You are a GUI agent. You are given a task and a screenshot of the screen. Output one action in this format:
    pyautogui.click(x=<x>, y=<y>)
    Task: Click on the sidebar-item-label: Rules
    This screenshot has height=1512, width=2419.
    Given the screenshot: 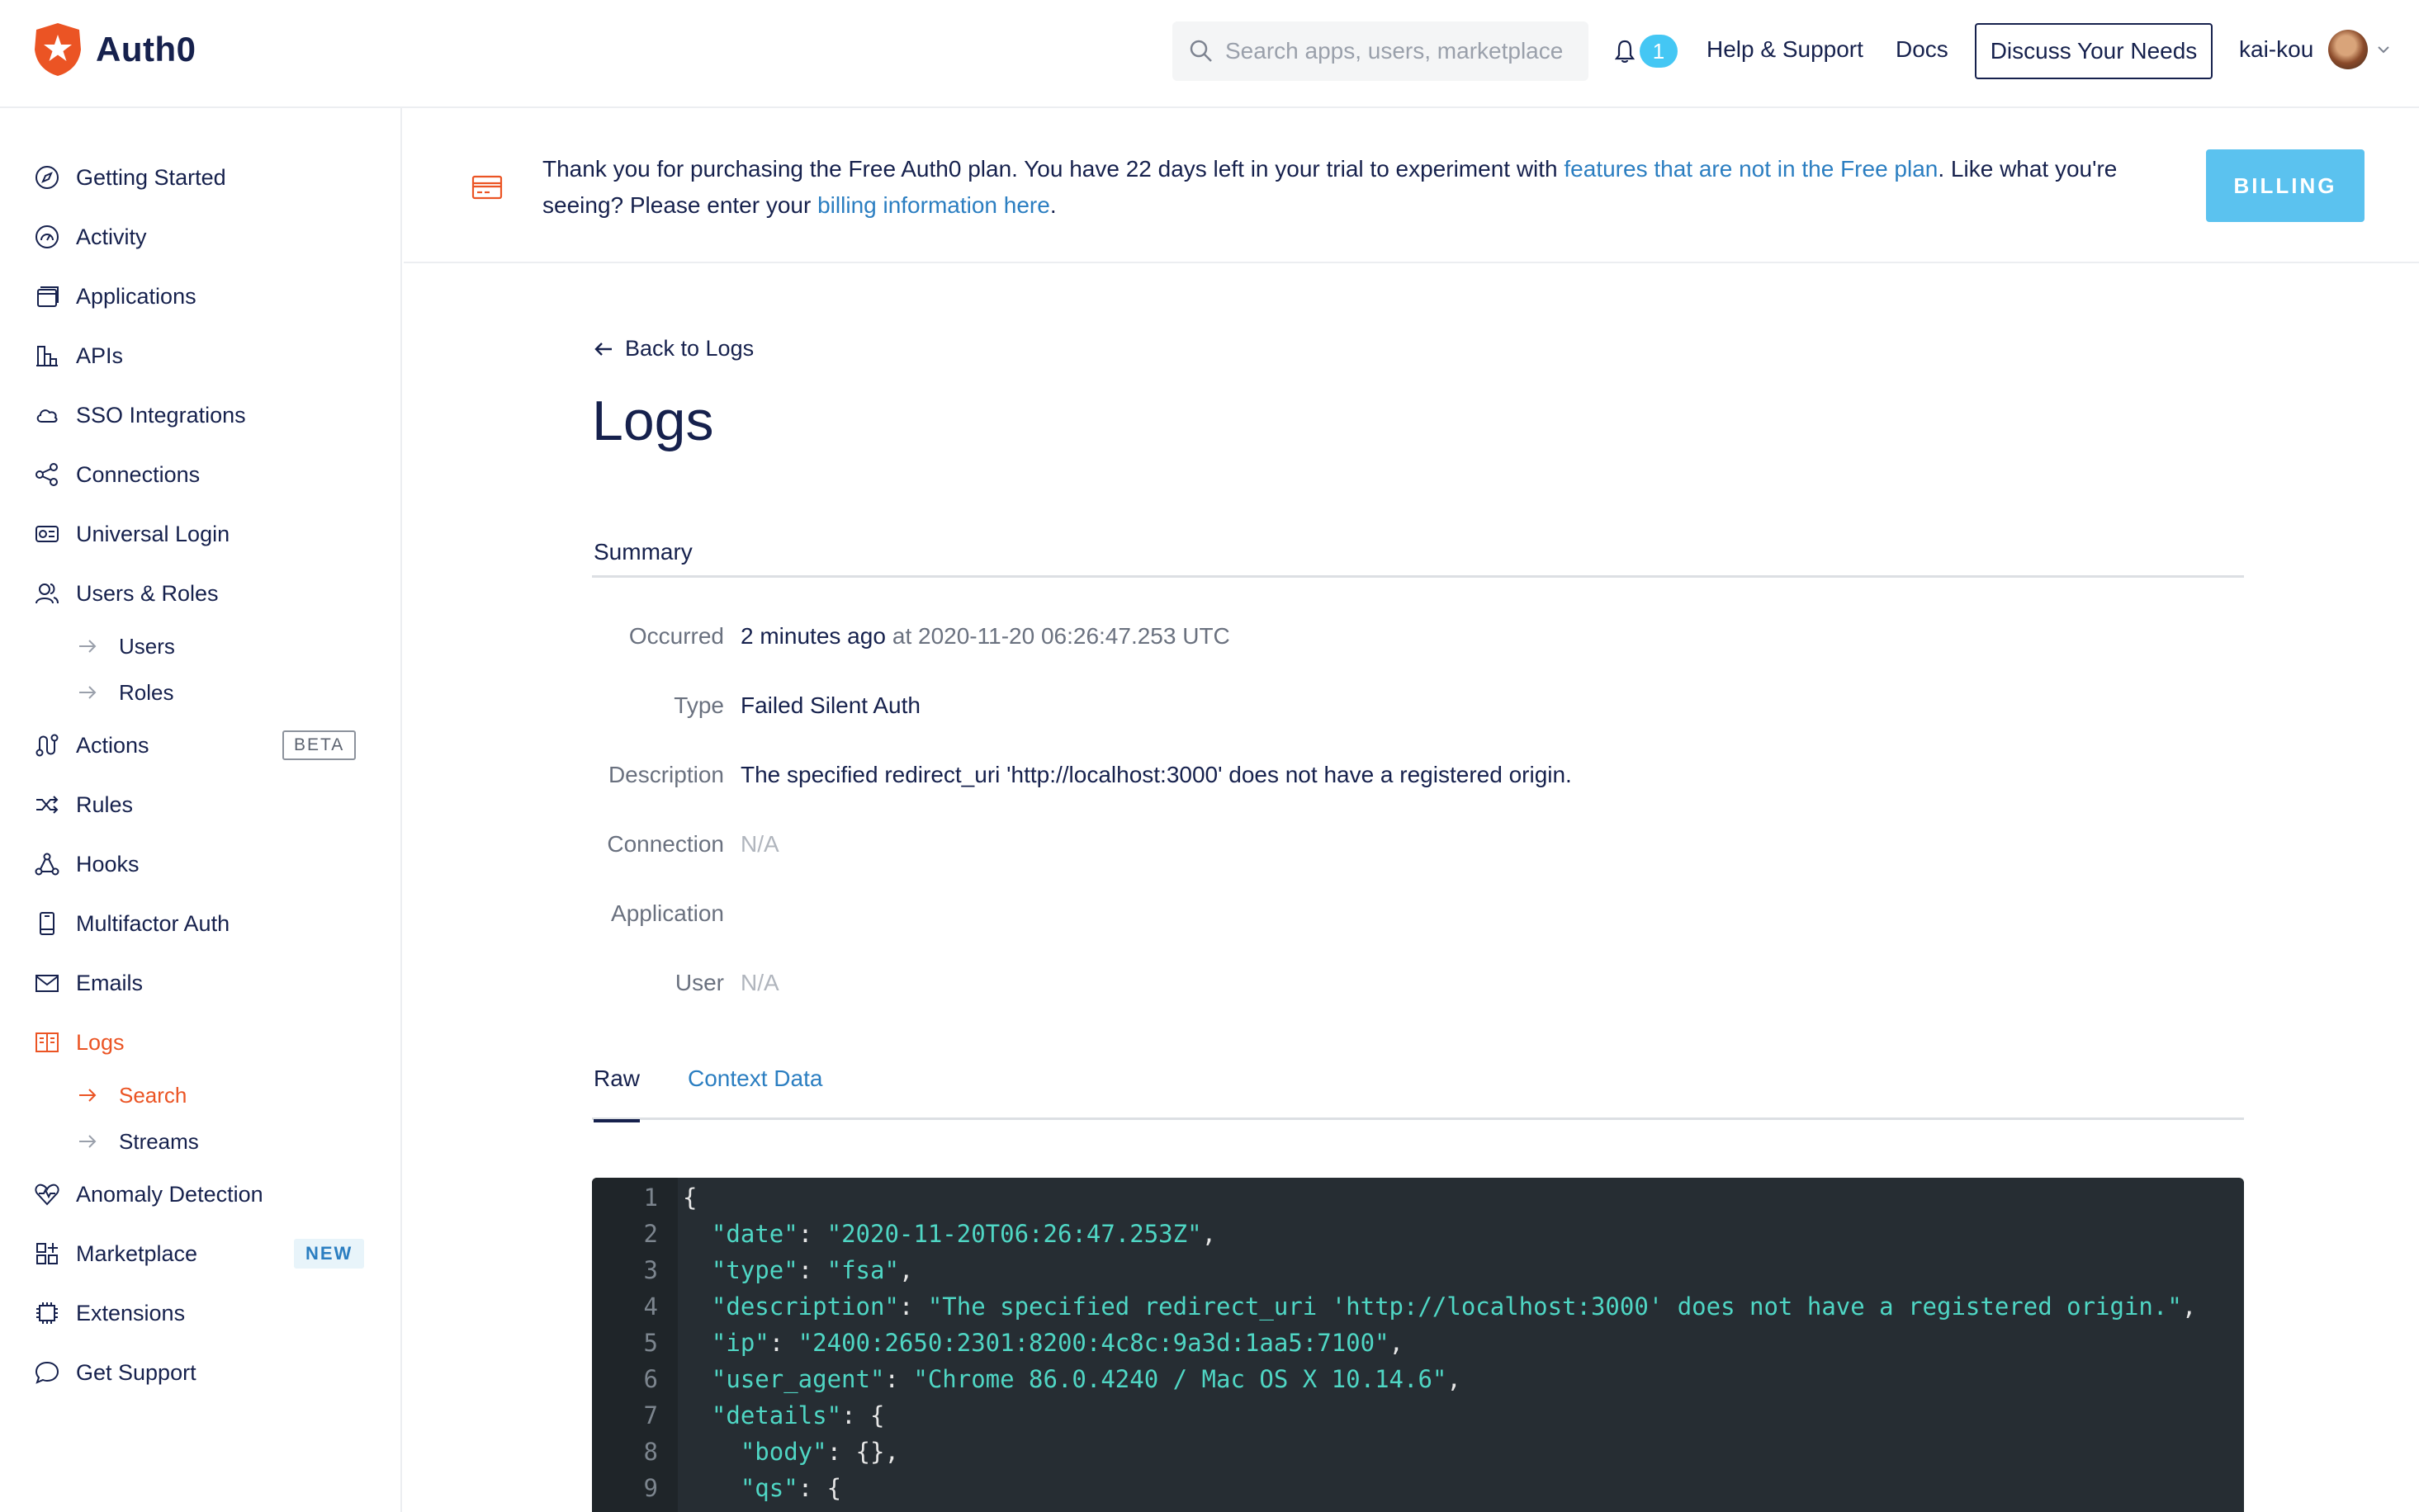 What is the action you would take?
    pyautogui.click(x=105, y=804)
    